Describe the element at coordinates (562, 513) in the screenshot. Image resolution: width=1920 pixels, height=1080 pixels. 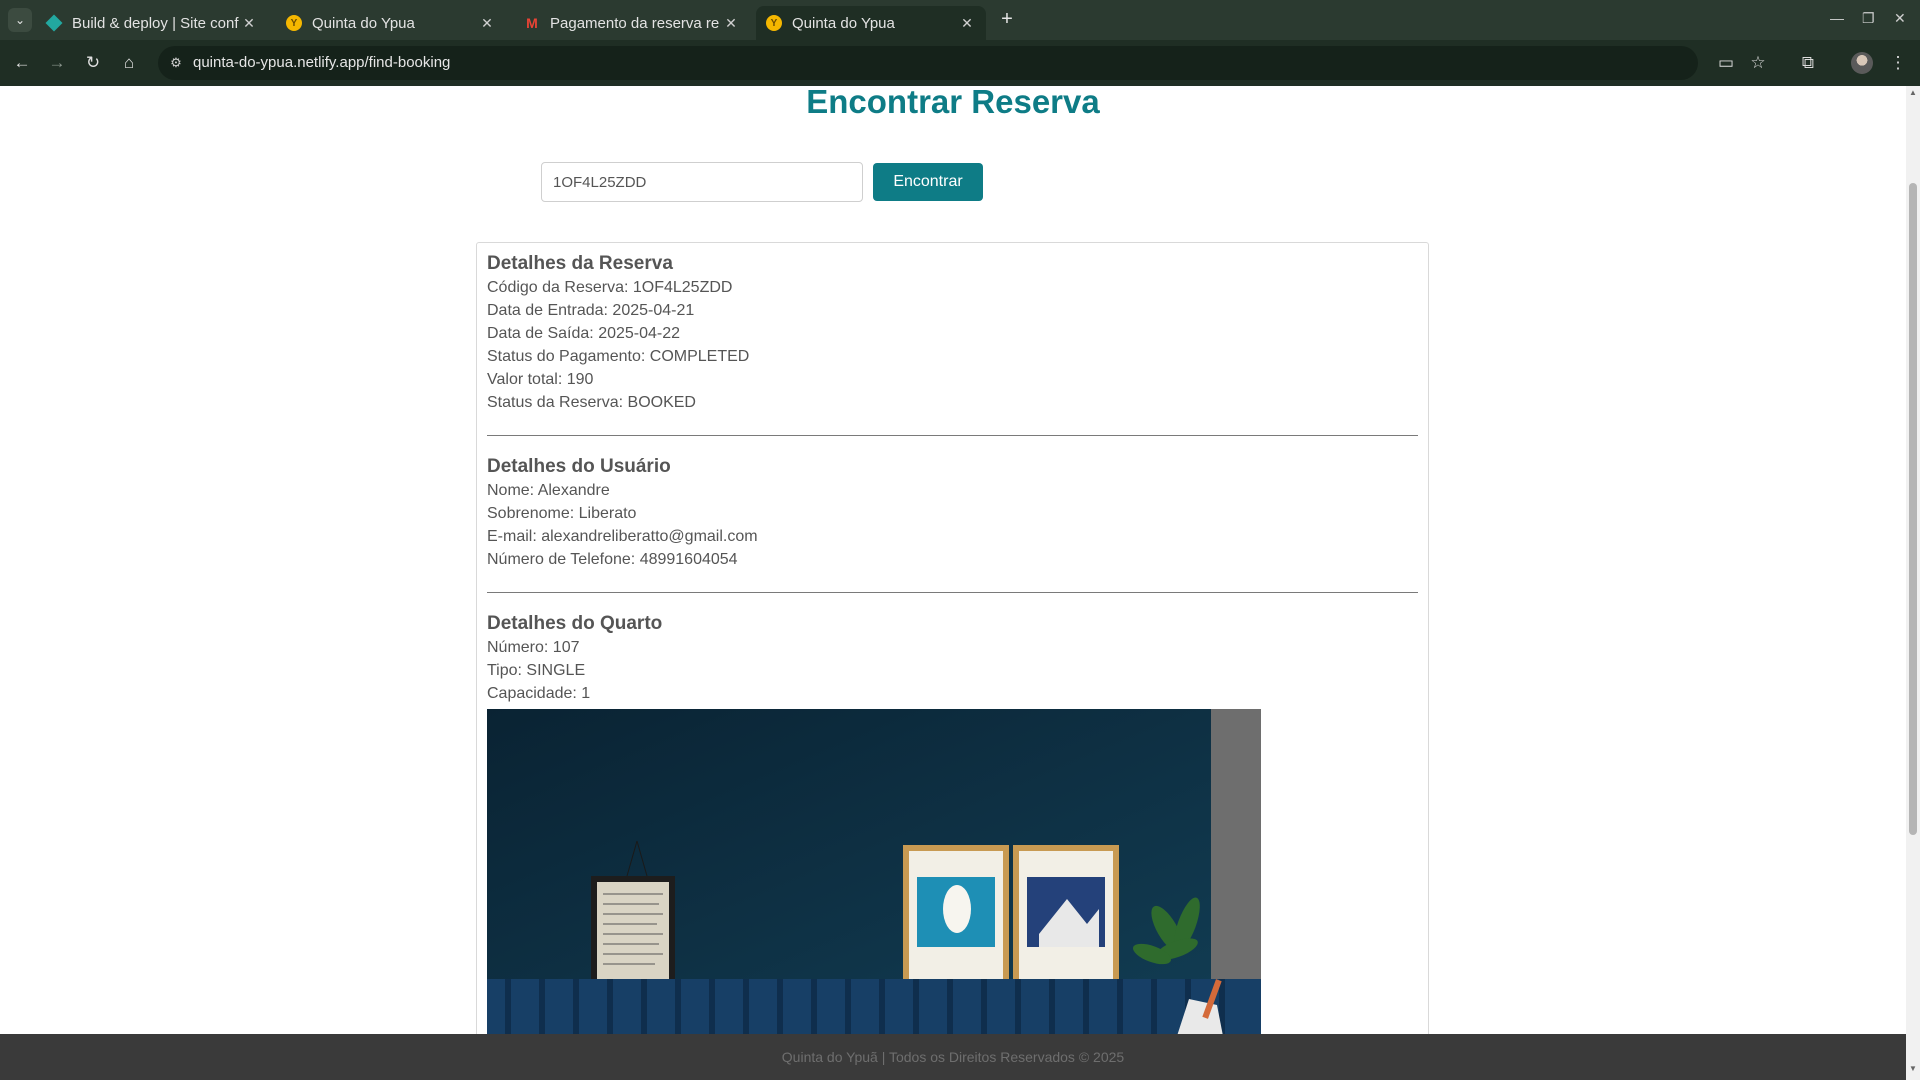
I see `user-last-name: Sobrenome: Liberato` at that location.